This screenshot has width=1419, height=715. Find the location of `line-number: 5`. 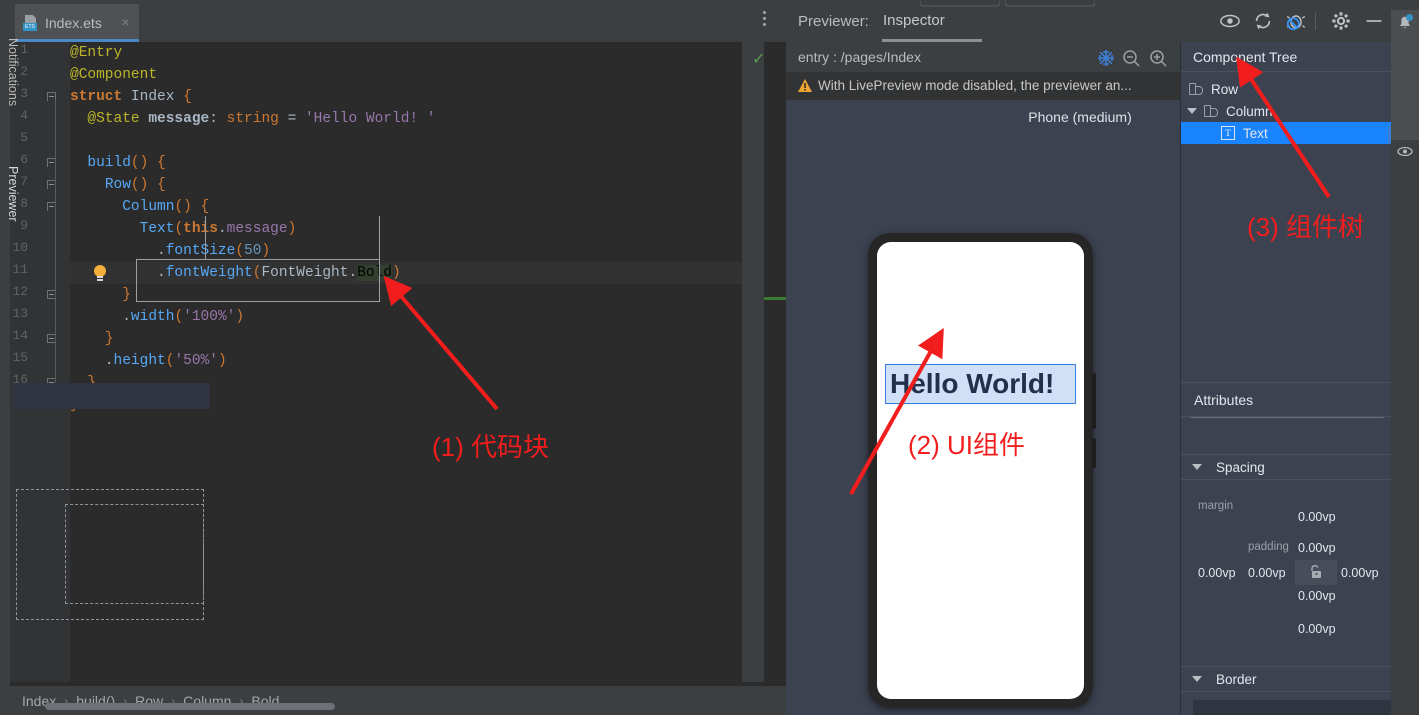

line-number: 5 is located at coordinates (24, 137).